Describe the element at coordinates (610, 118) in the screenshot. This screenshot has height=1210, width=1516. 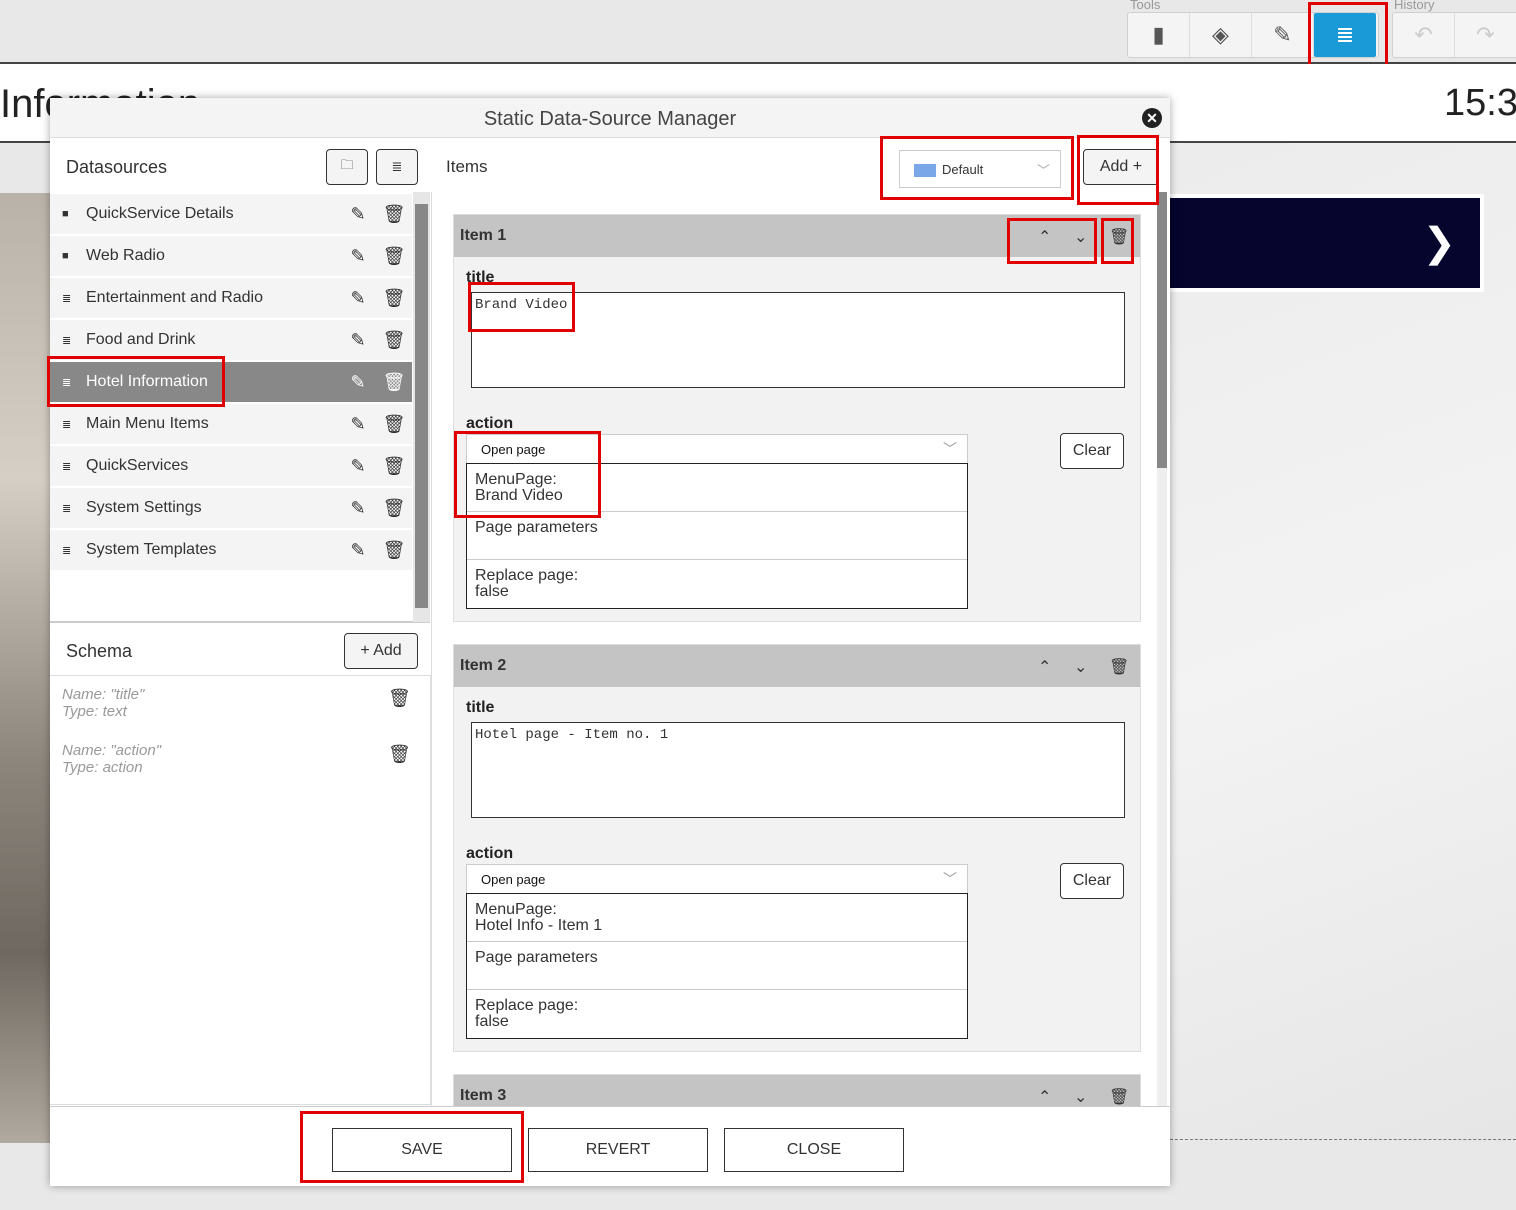
I see `dialog-title: Static Data-Source Manager` at that location.